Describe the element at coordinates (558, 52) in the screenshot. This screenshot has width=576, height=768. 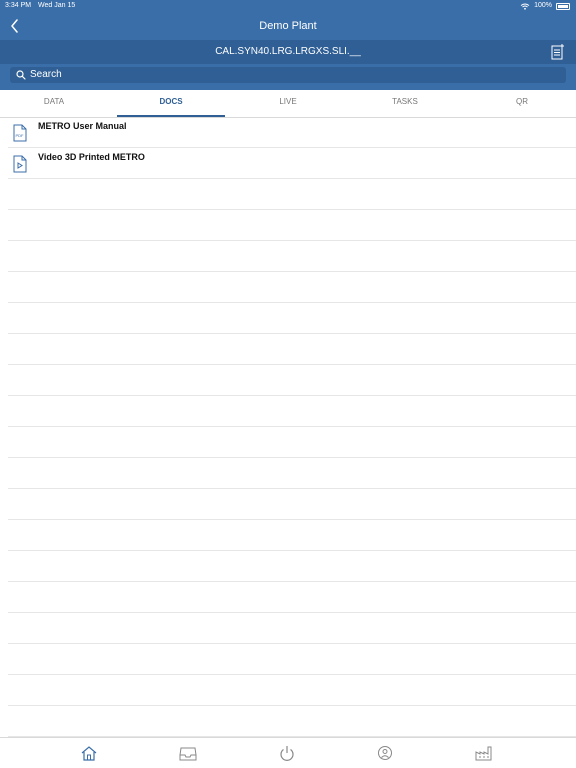
I see `document-add-icon` at that location.